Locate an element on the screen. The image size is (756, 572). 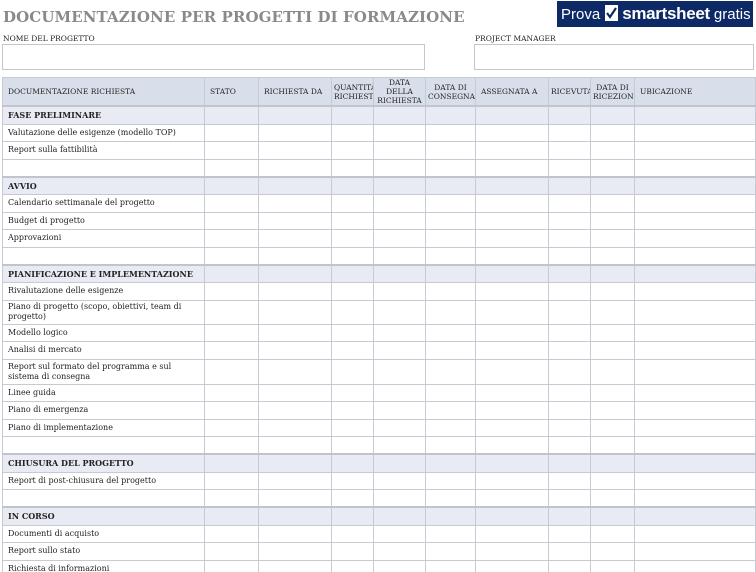
smartsheet-trial-banner: Prova smartsheet gratis is located at coordinates (655, 14).